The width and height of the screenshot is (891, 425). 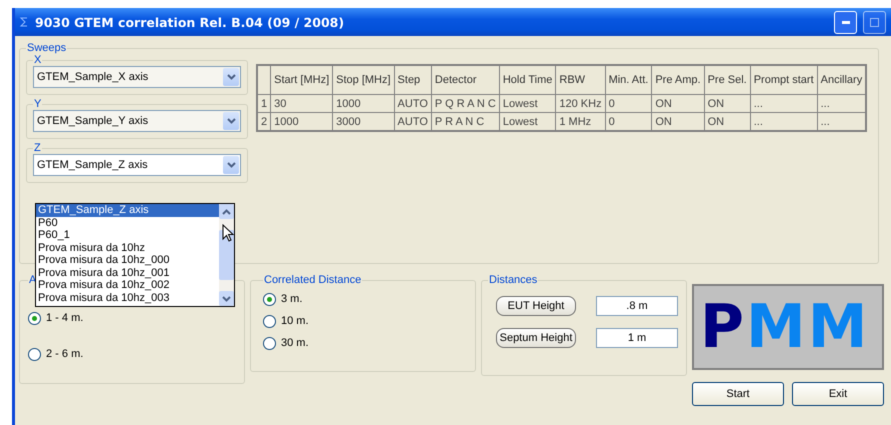 I want to click on table-cell: 30, so click(x=301, y=103).